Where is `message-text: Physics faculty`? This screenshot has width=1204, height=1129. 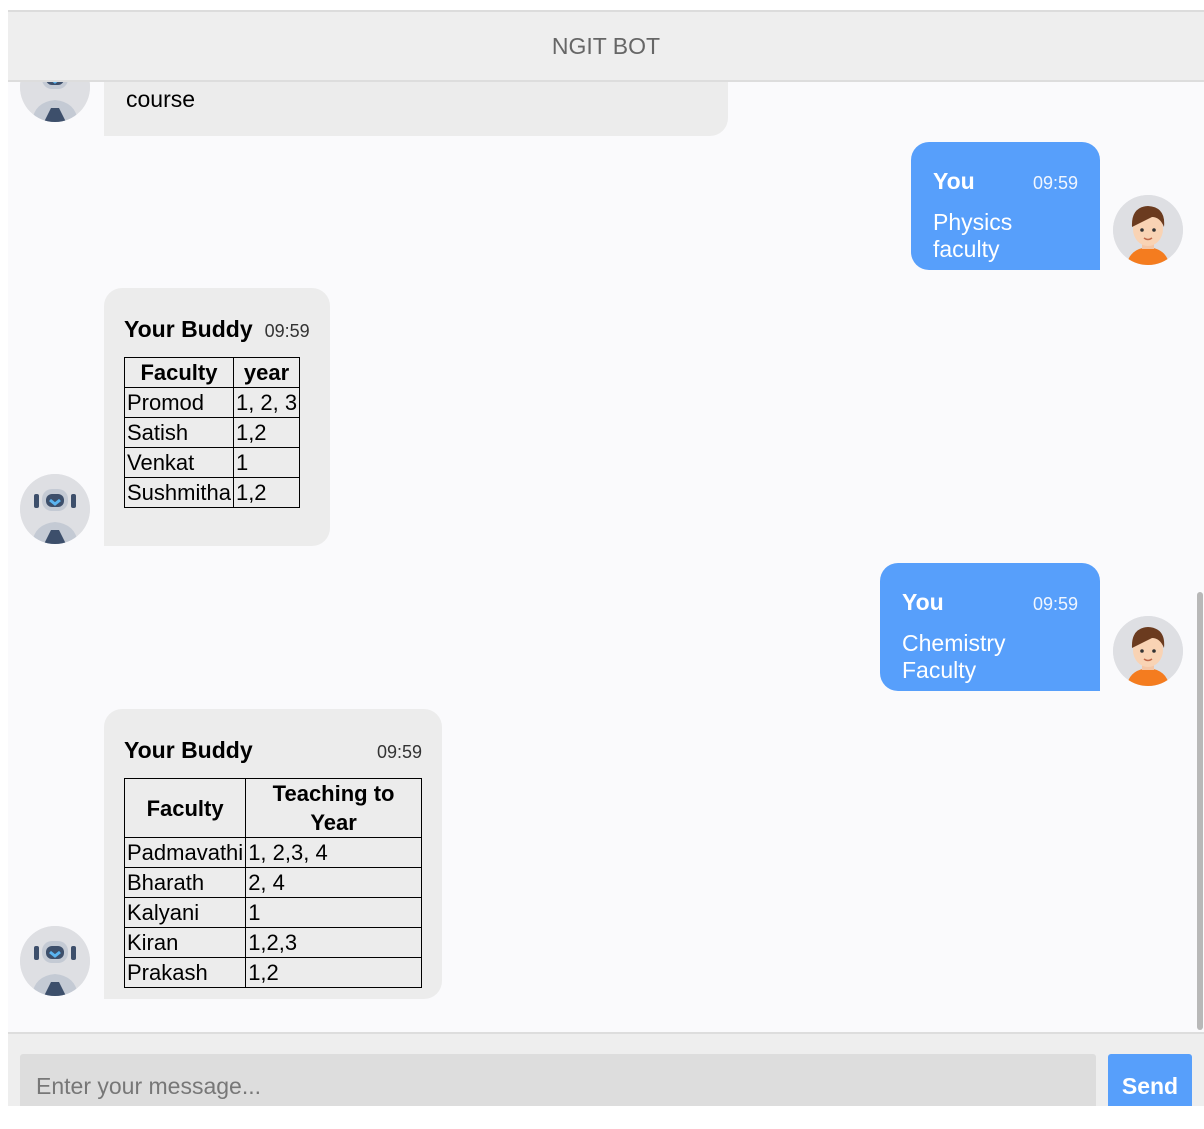 message-text: Physics faculty is located at coordinates (973, 235).